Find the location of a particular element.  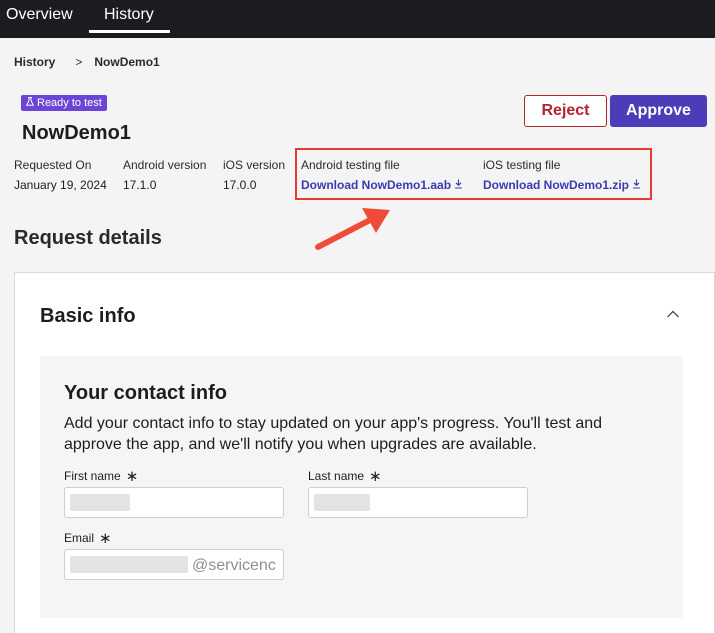

chevron-up-icon is located at coordinates (673, 314).